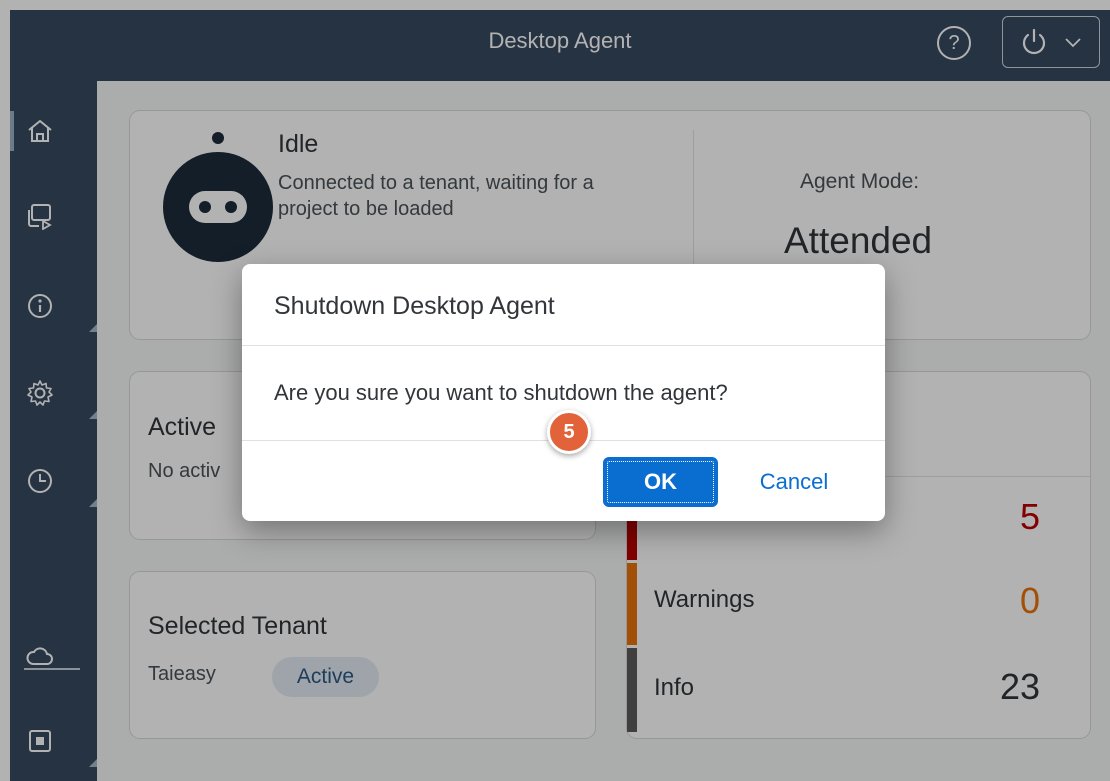 This screenshot has height=781, width=1110. Describe the element at coordinates (563, 345) in the screenshot. I see `dialog-header-divider` at that location.